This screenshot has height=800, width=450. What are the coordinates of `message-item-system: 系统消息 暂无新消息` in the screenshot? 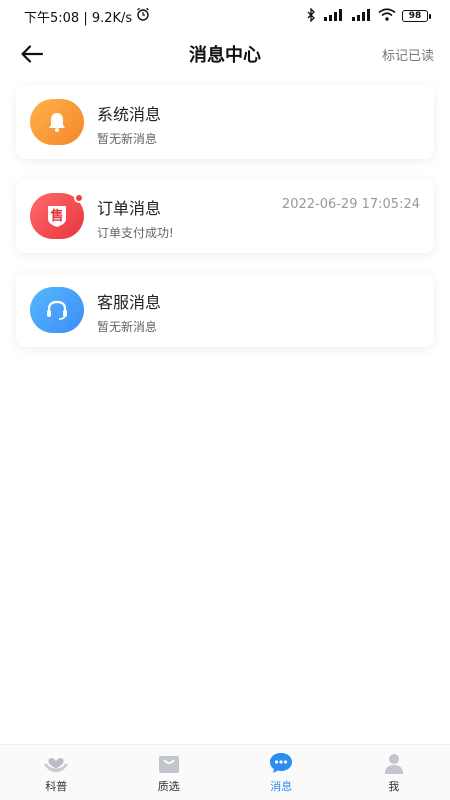 It's located at (225, 122).